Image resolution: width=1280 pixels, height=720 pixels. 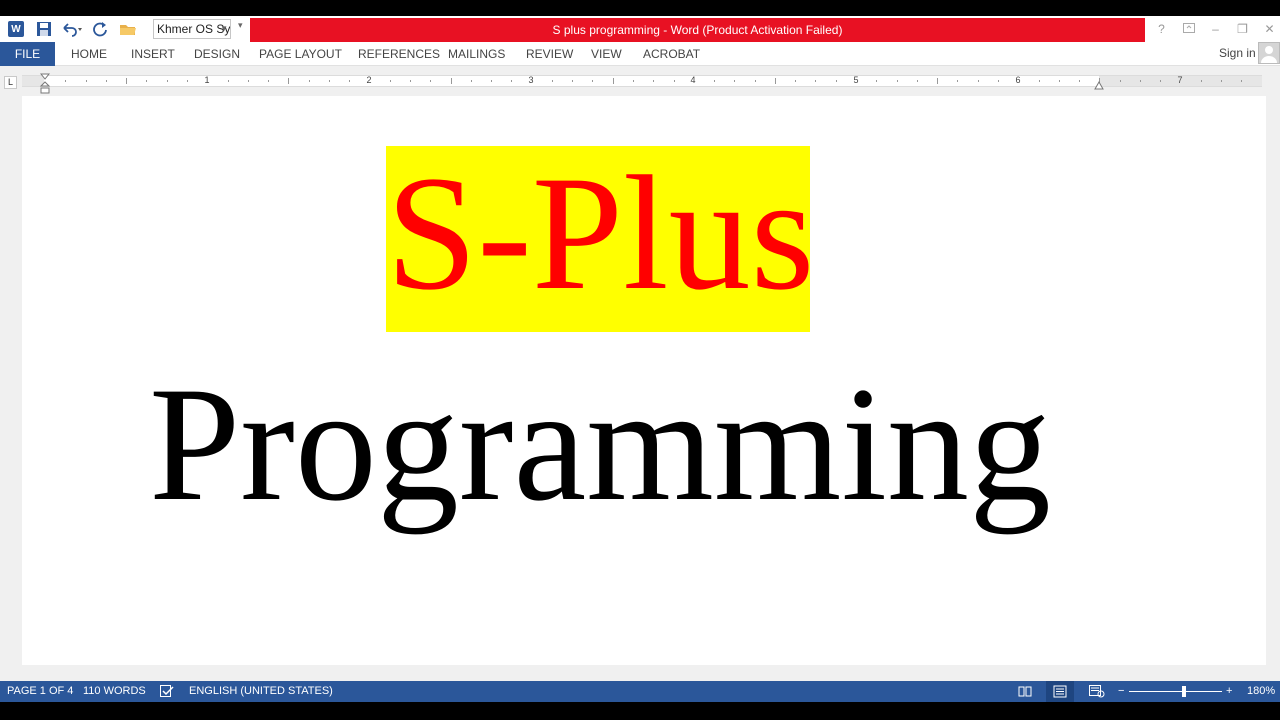 I want to click on help-button: ?, so click(x=1161, y=29).